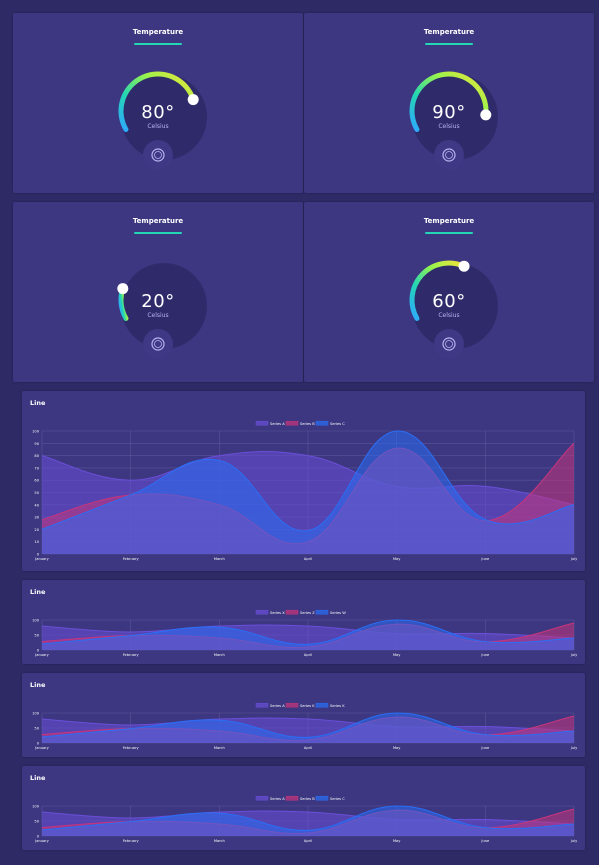  I want to click on legend-item: Series X, so click(270, 612).